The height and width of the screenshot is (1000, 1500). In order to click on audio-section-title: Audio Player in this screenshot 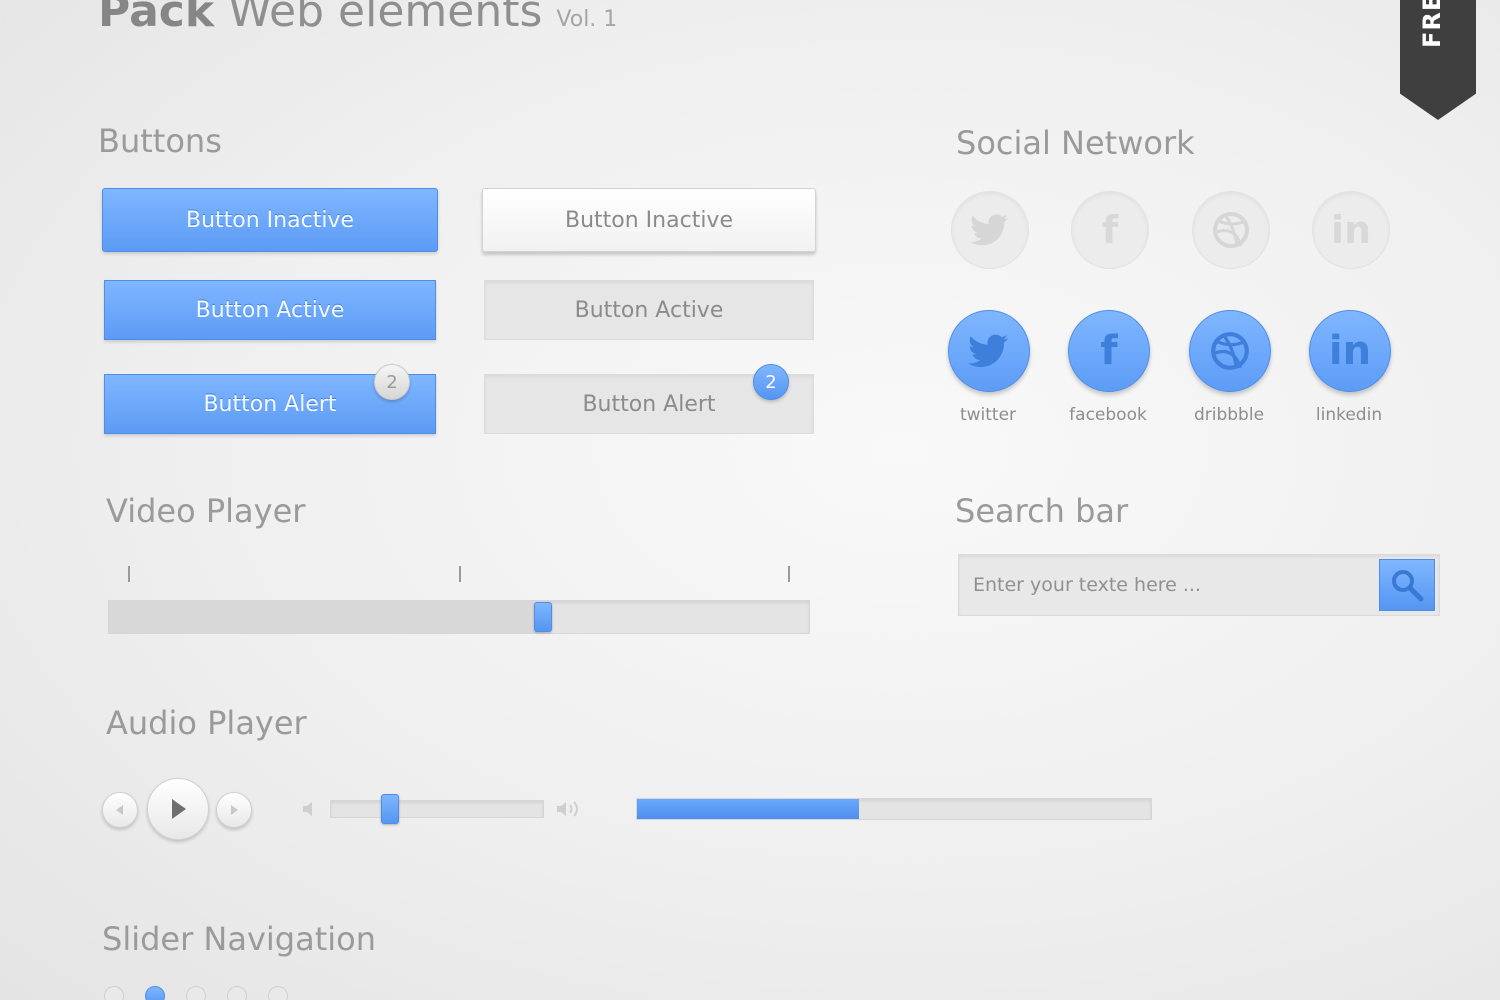, I will do `click(206, 723)`.